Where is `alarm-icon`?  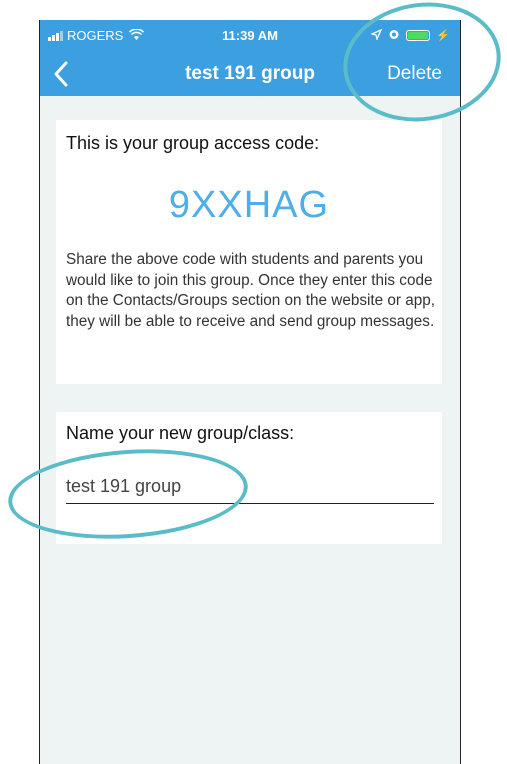
alarm-icon is located at coordinates (394, 35).